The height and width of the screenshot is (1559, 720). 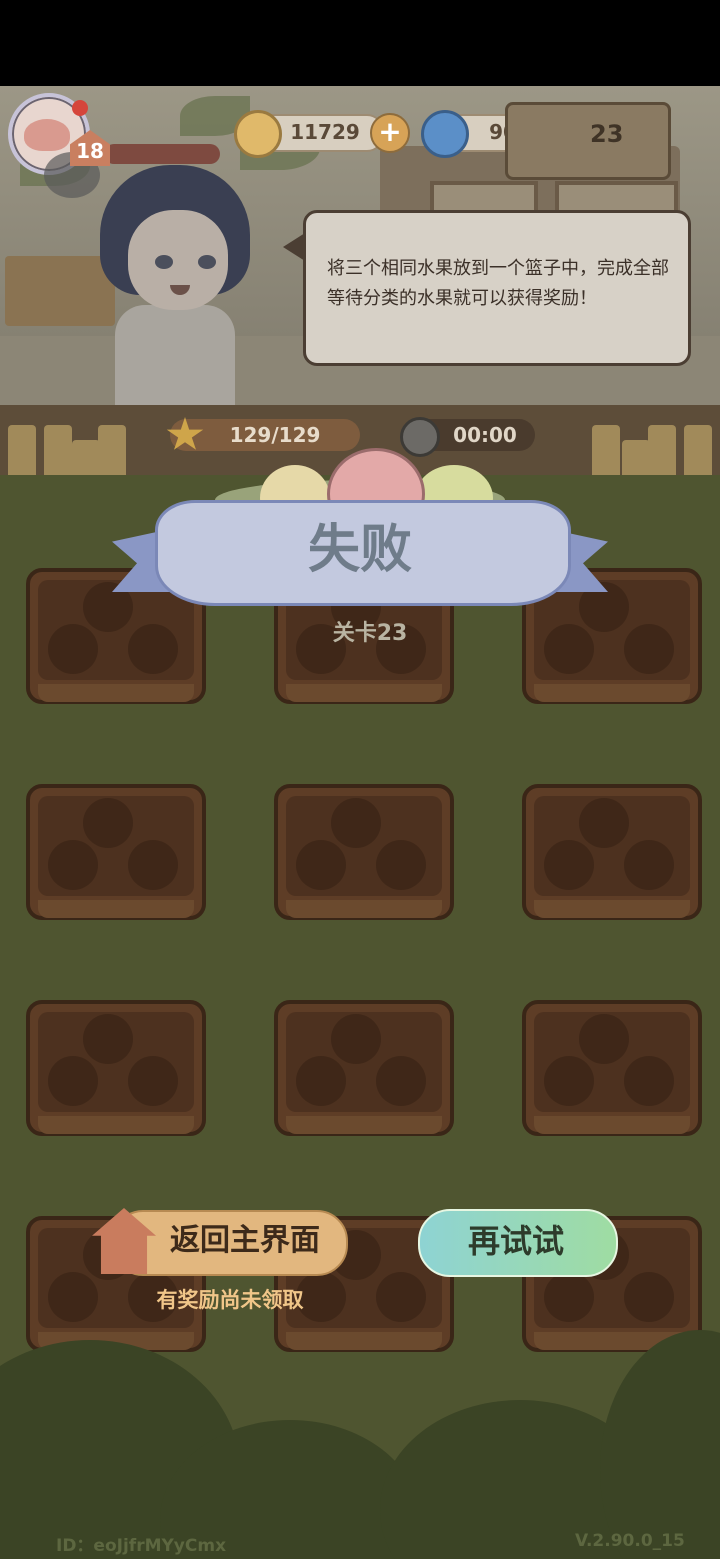 I want to click on dialogue-text: 将三个相同水果放到一个篮子中，完成全部等待分类的水果就可以获得奖励！, so click(x=498, y=283).